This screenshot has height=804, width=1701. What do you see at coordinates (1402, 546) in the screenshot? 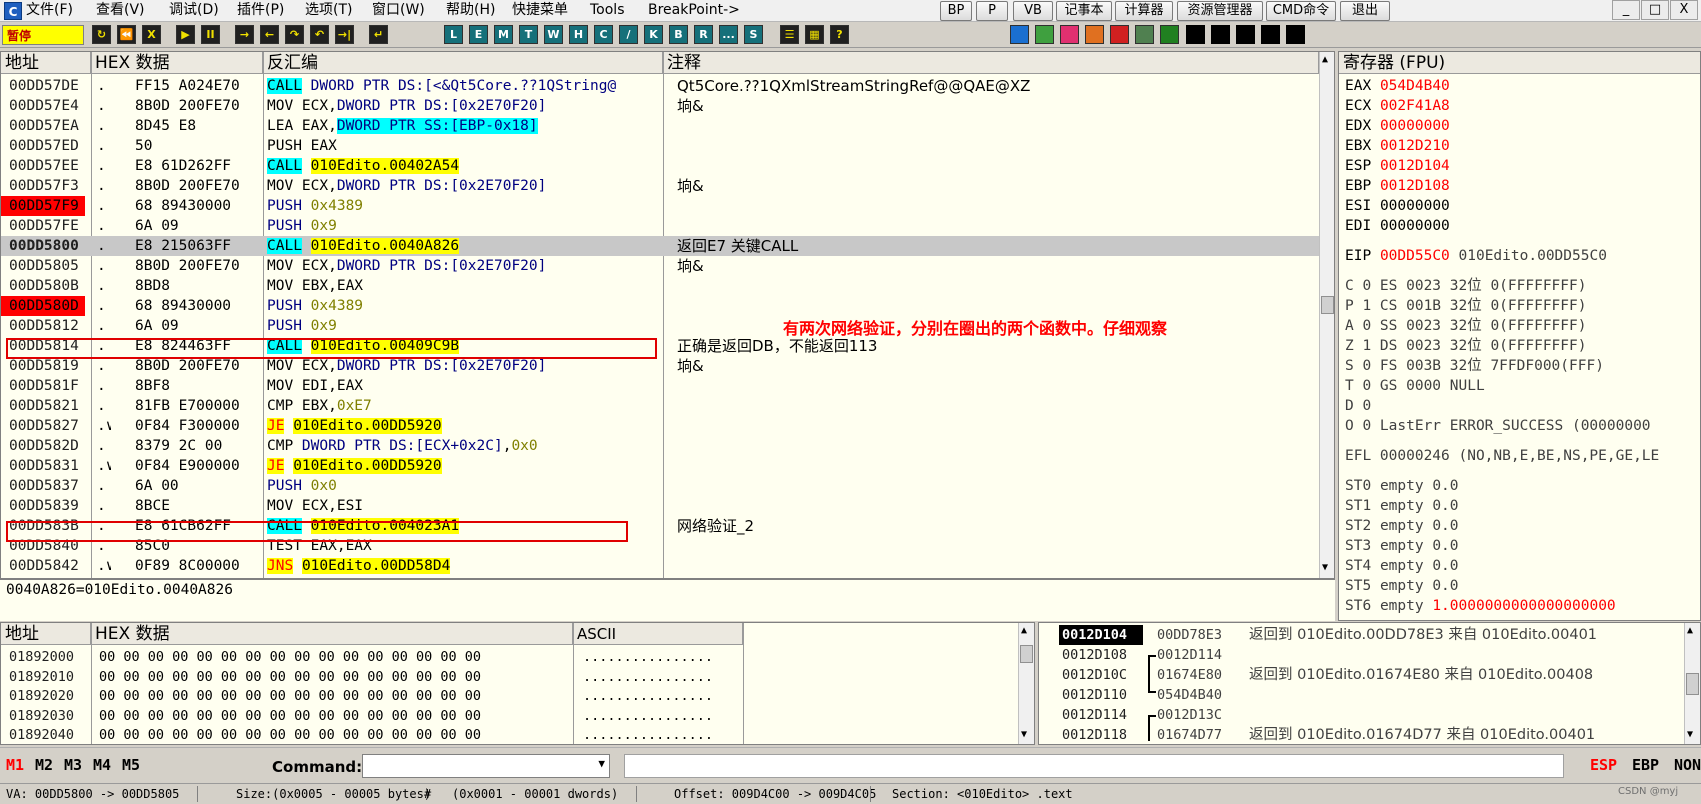
I see `fpu-row: ST3 empty 0.0` at bounding box center [1402, 546].